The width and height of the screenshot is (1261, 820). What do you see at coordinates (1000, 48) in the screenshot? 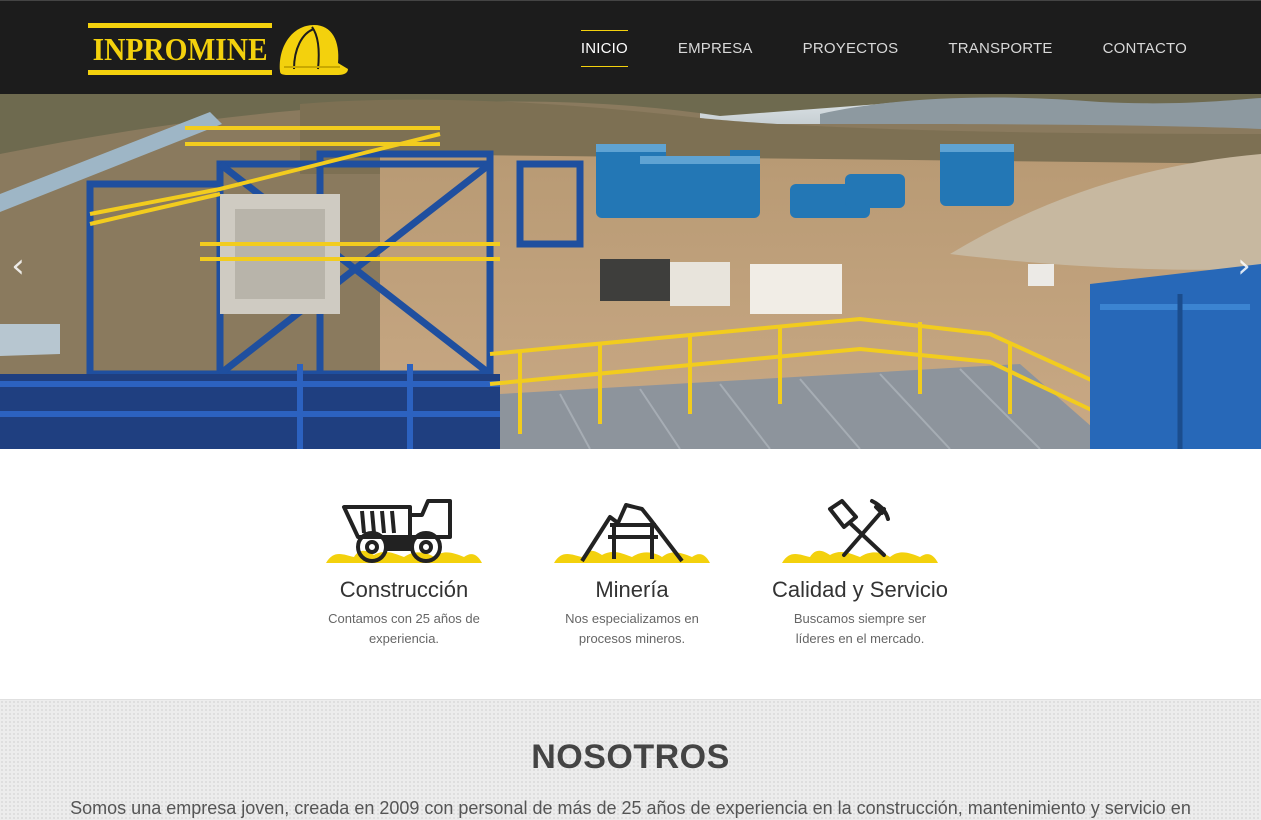
I see `nav-transporte: TRANSPORTE` at bounding box center [1000, 48].